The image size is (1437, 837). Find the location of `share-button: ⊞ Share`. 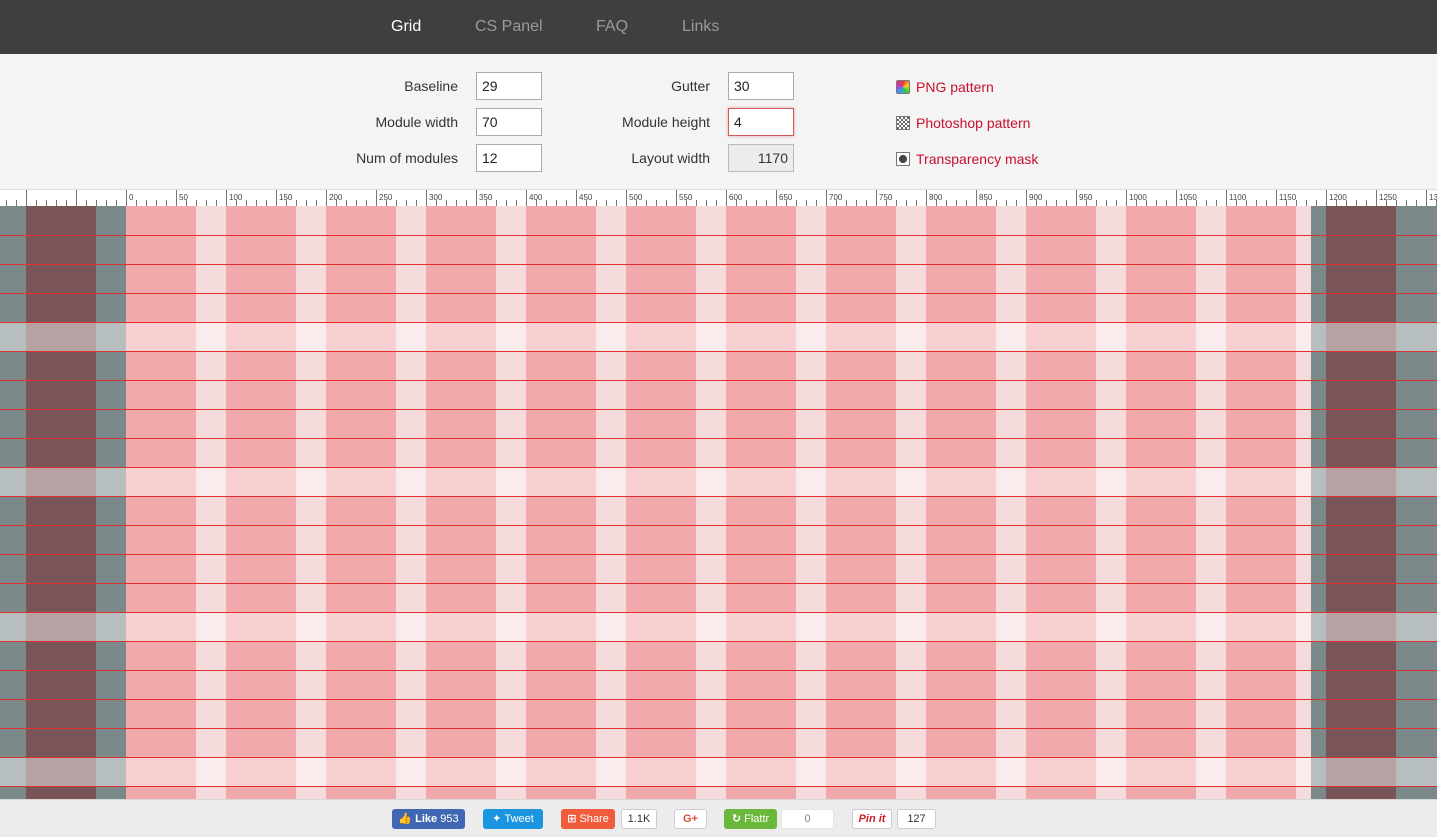

share-button: ⊞ Share is located at coordinates (588, 819).